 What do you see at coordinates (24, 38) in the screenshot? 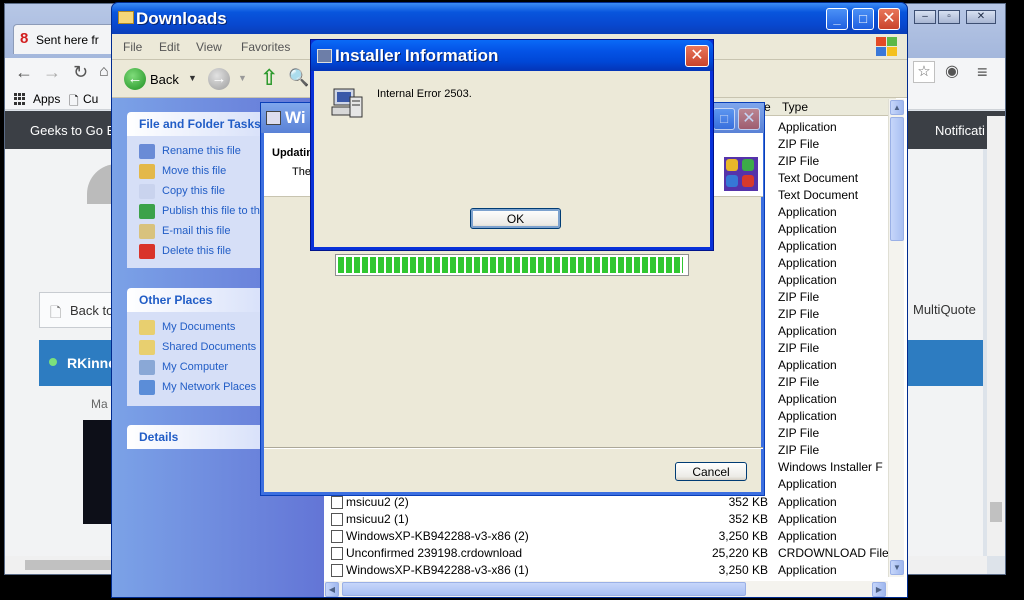
I see `site-favicon-icon: 8` at bounding box center [24, 38].